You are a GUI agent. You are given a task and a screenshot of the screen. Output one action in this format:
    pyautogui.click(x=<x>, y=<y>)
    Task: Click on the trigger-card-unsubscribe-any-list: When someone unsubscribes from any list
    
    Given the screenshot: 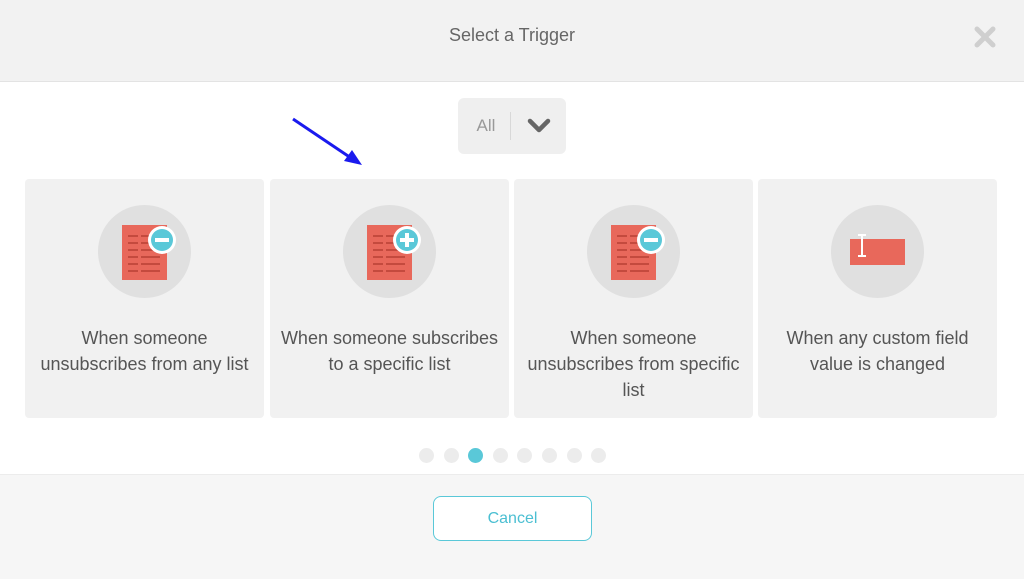 What is the action you would take?
    pyautogui.click(x=144, y=298)
    